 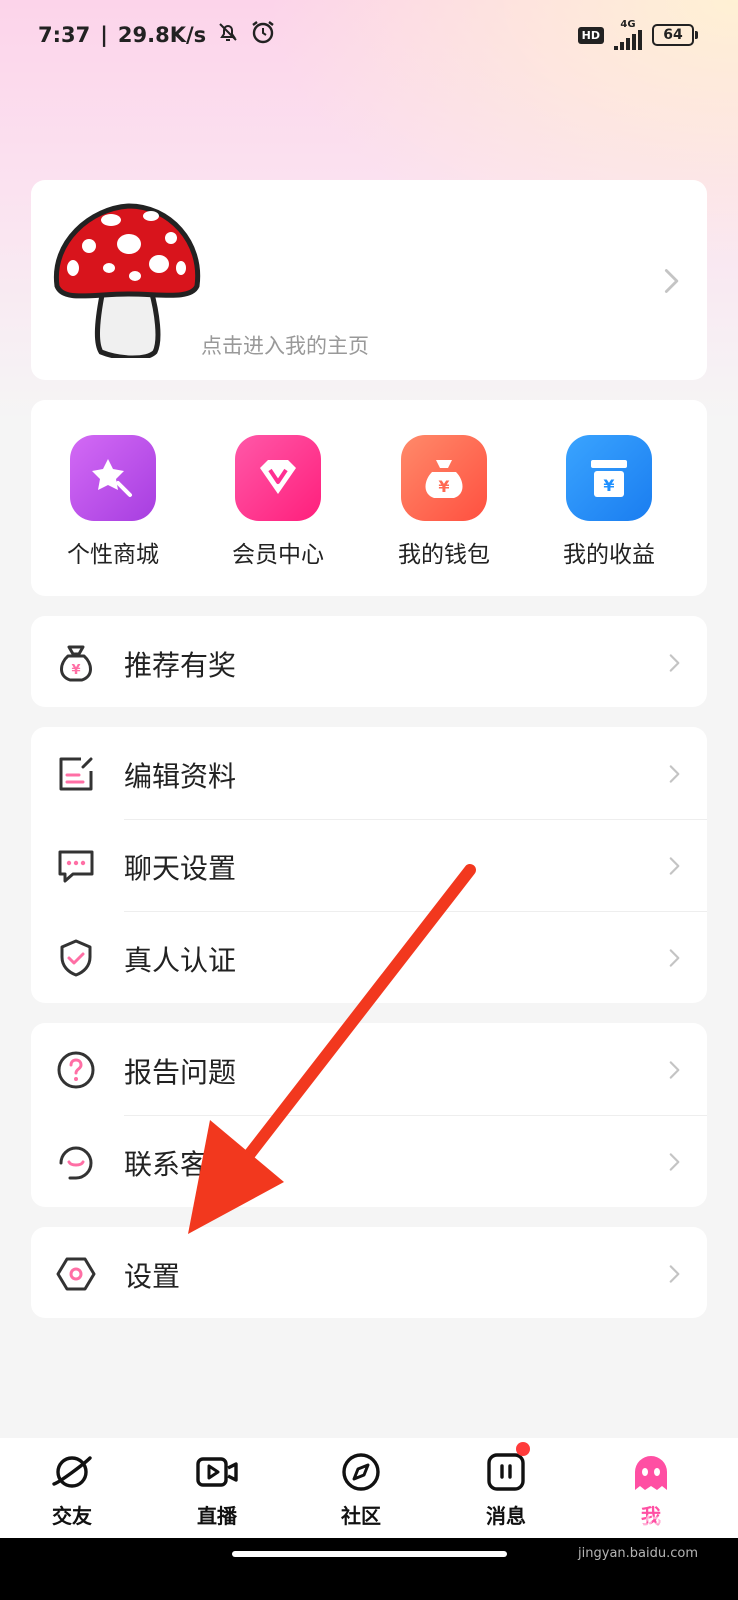 I want to click on mushroom-icon, so click(x=127, y=282).